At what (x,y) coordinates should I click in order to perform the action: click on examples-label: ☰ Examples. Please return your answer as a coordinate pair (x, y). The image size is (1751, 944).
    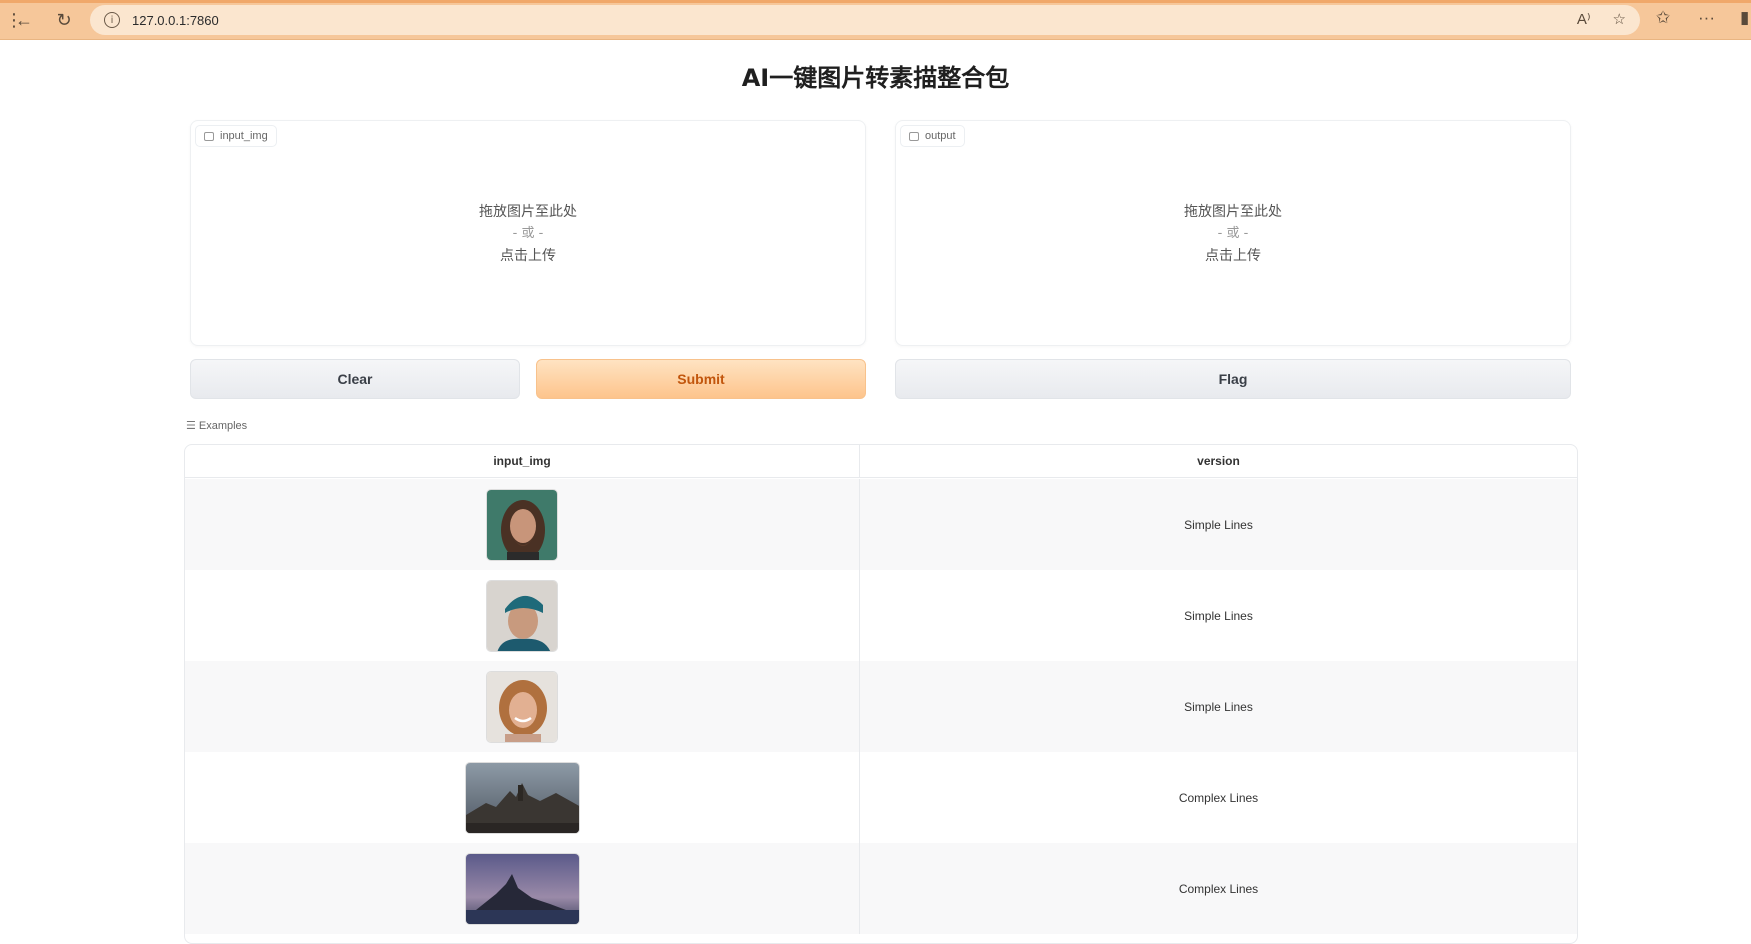
    Looking at the image, I should click on (216, 425).